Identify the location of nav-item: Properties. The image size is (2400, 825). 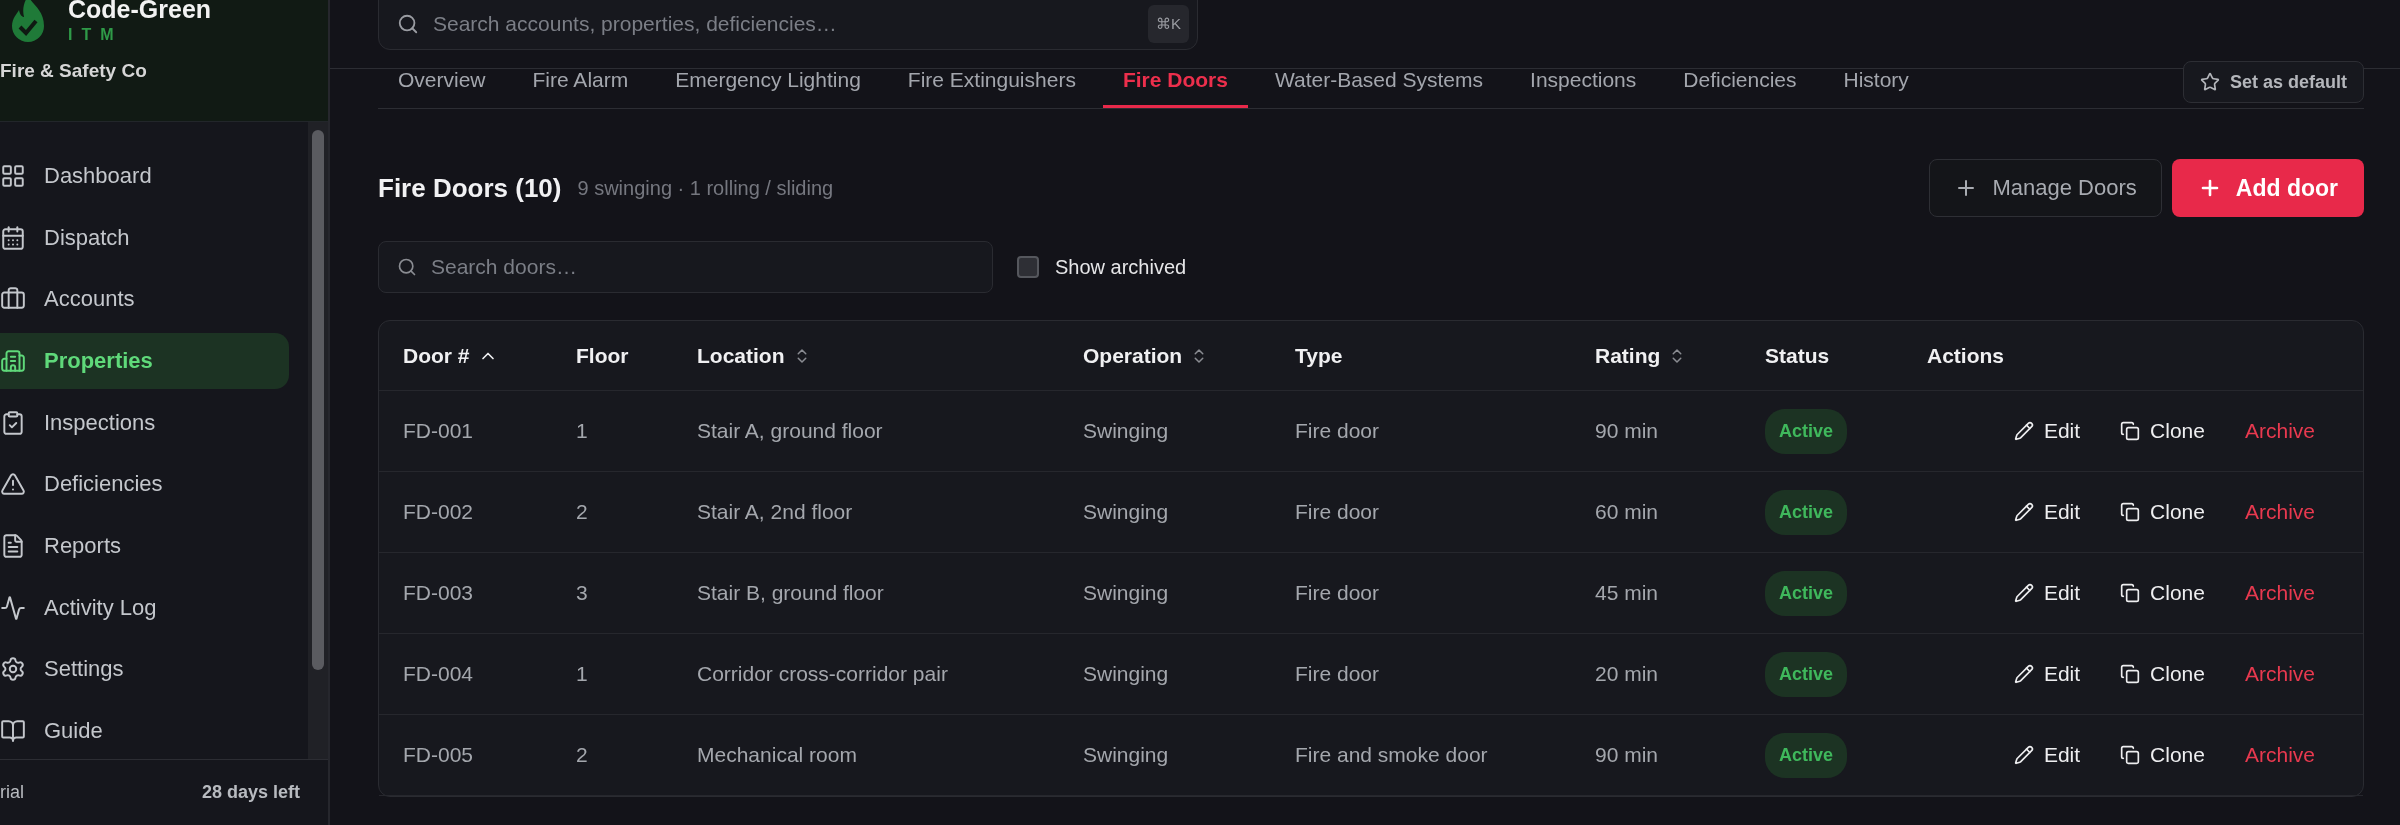
(144, 361).